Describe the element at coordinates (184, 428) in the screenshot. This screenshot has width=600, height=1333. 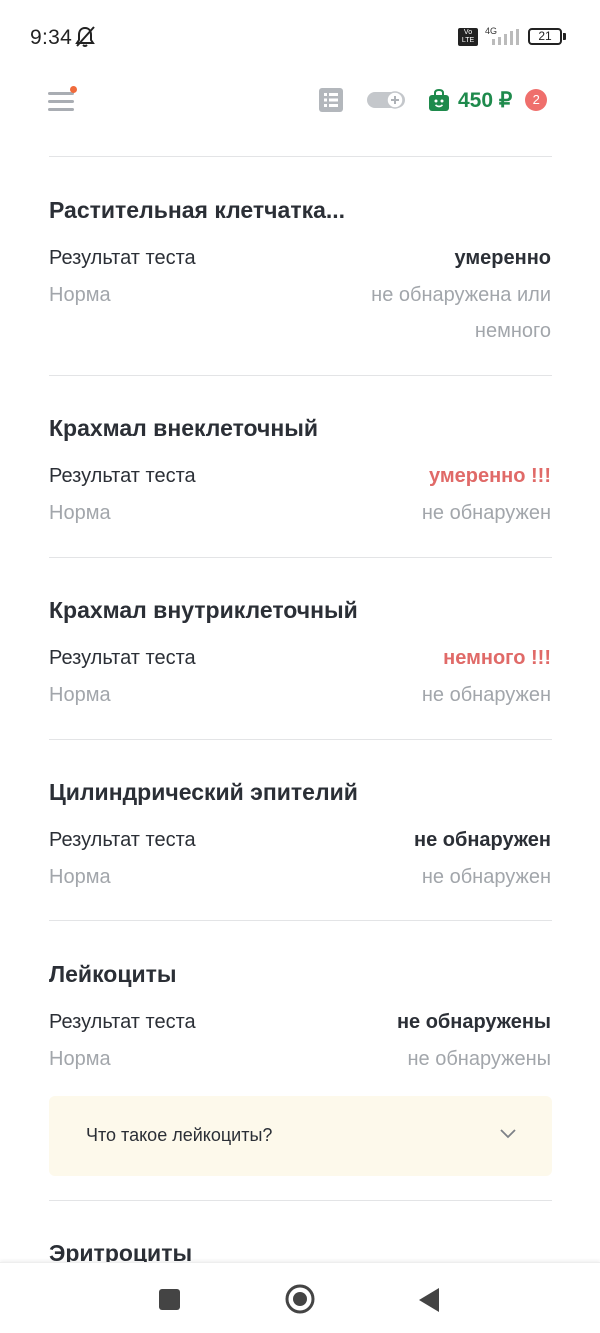
I see `section-title: Крахмал внеклеточный` at that location.